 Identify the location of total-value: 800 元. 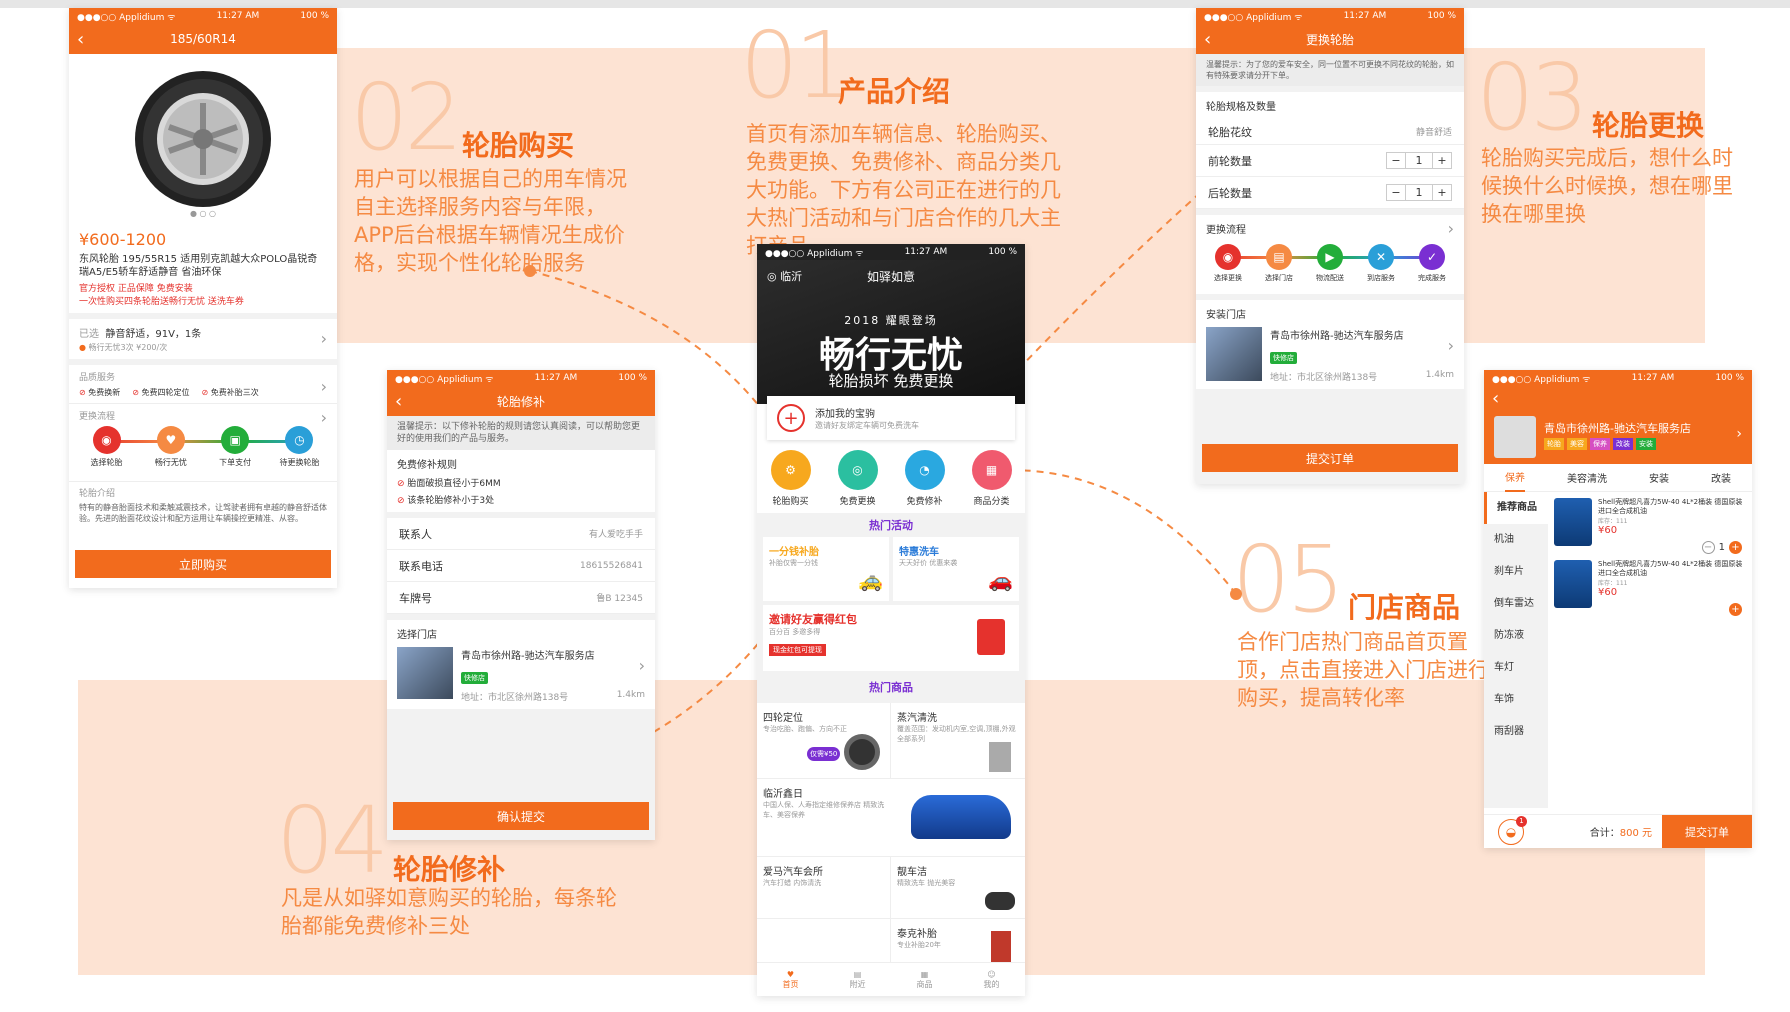
(1635, 833).